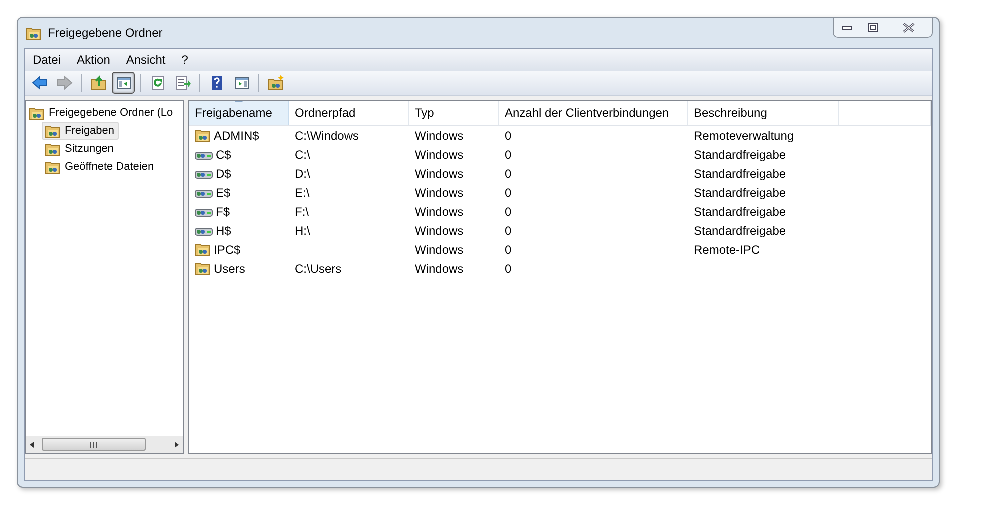 The width and height of the screenshot is (985, 515). What do you see at coordinates (276, 83) in the screenshot?
I see `new-share-icon` at bounding box center [276, 83].